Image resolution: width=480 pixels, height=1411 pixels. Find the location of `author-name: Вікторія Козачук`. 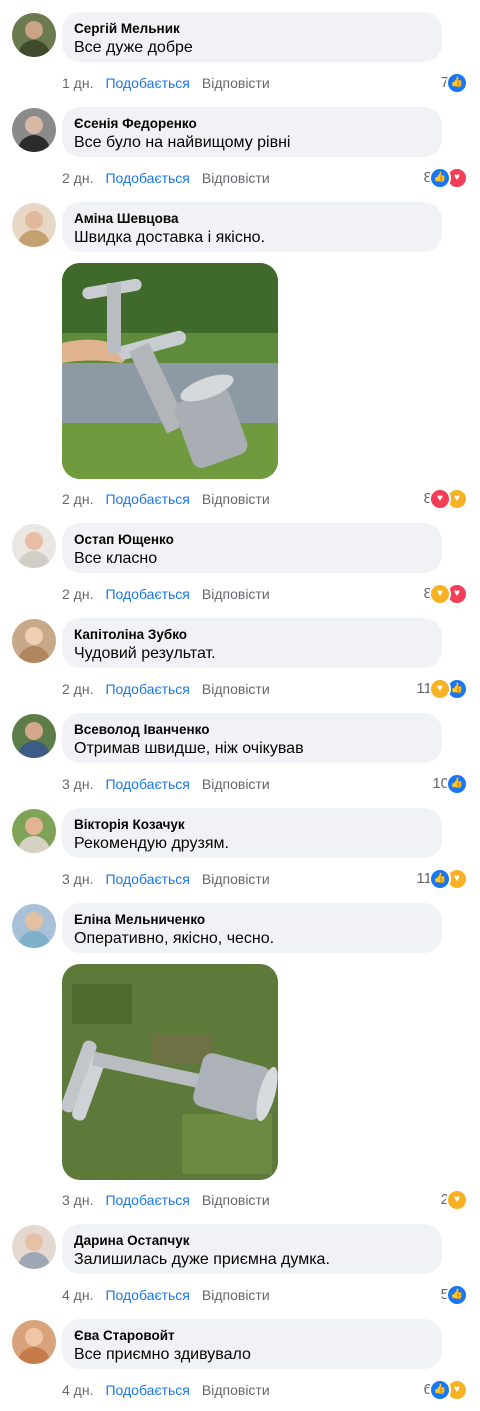

author-name: Вікторія Козачук is located at coordinates (252, 824).